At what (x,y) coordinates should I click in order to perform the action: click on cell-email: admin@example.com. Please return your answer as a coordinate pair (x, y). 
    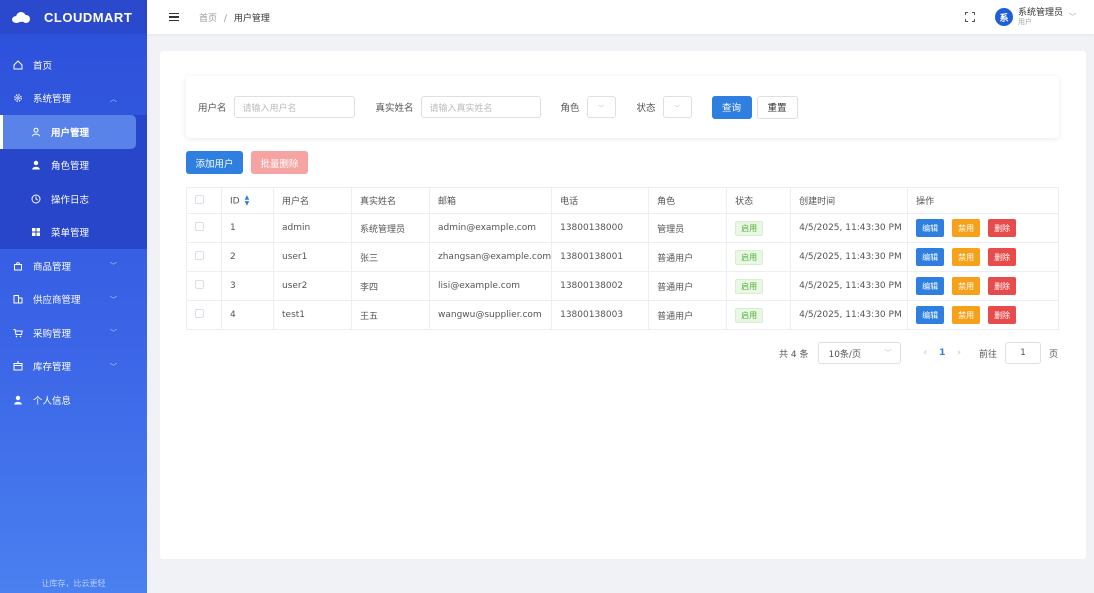
    Looking at the image, I should click on (491, 228).